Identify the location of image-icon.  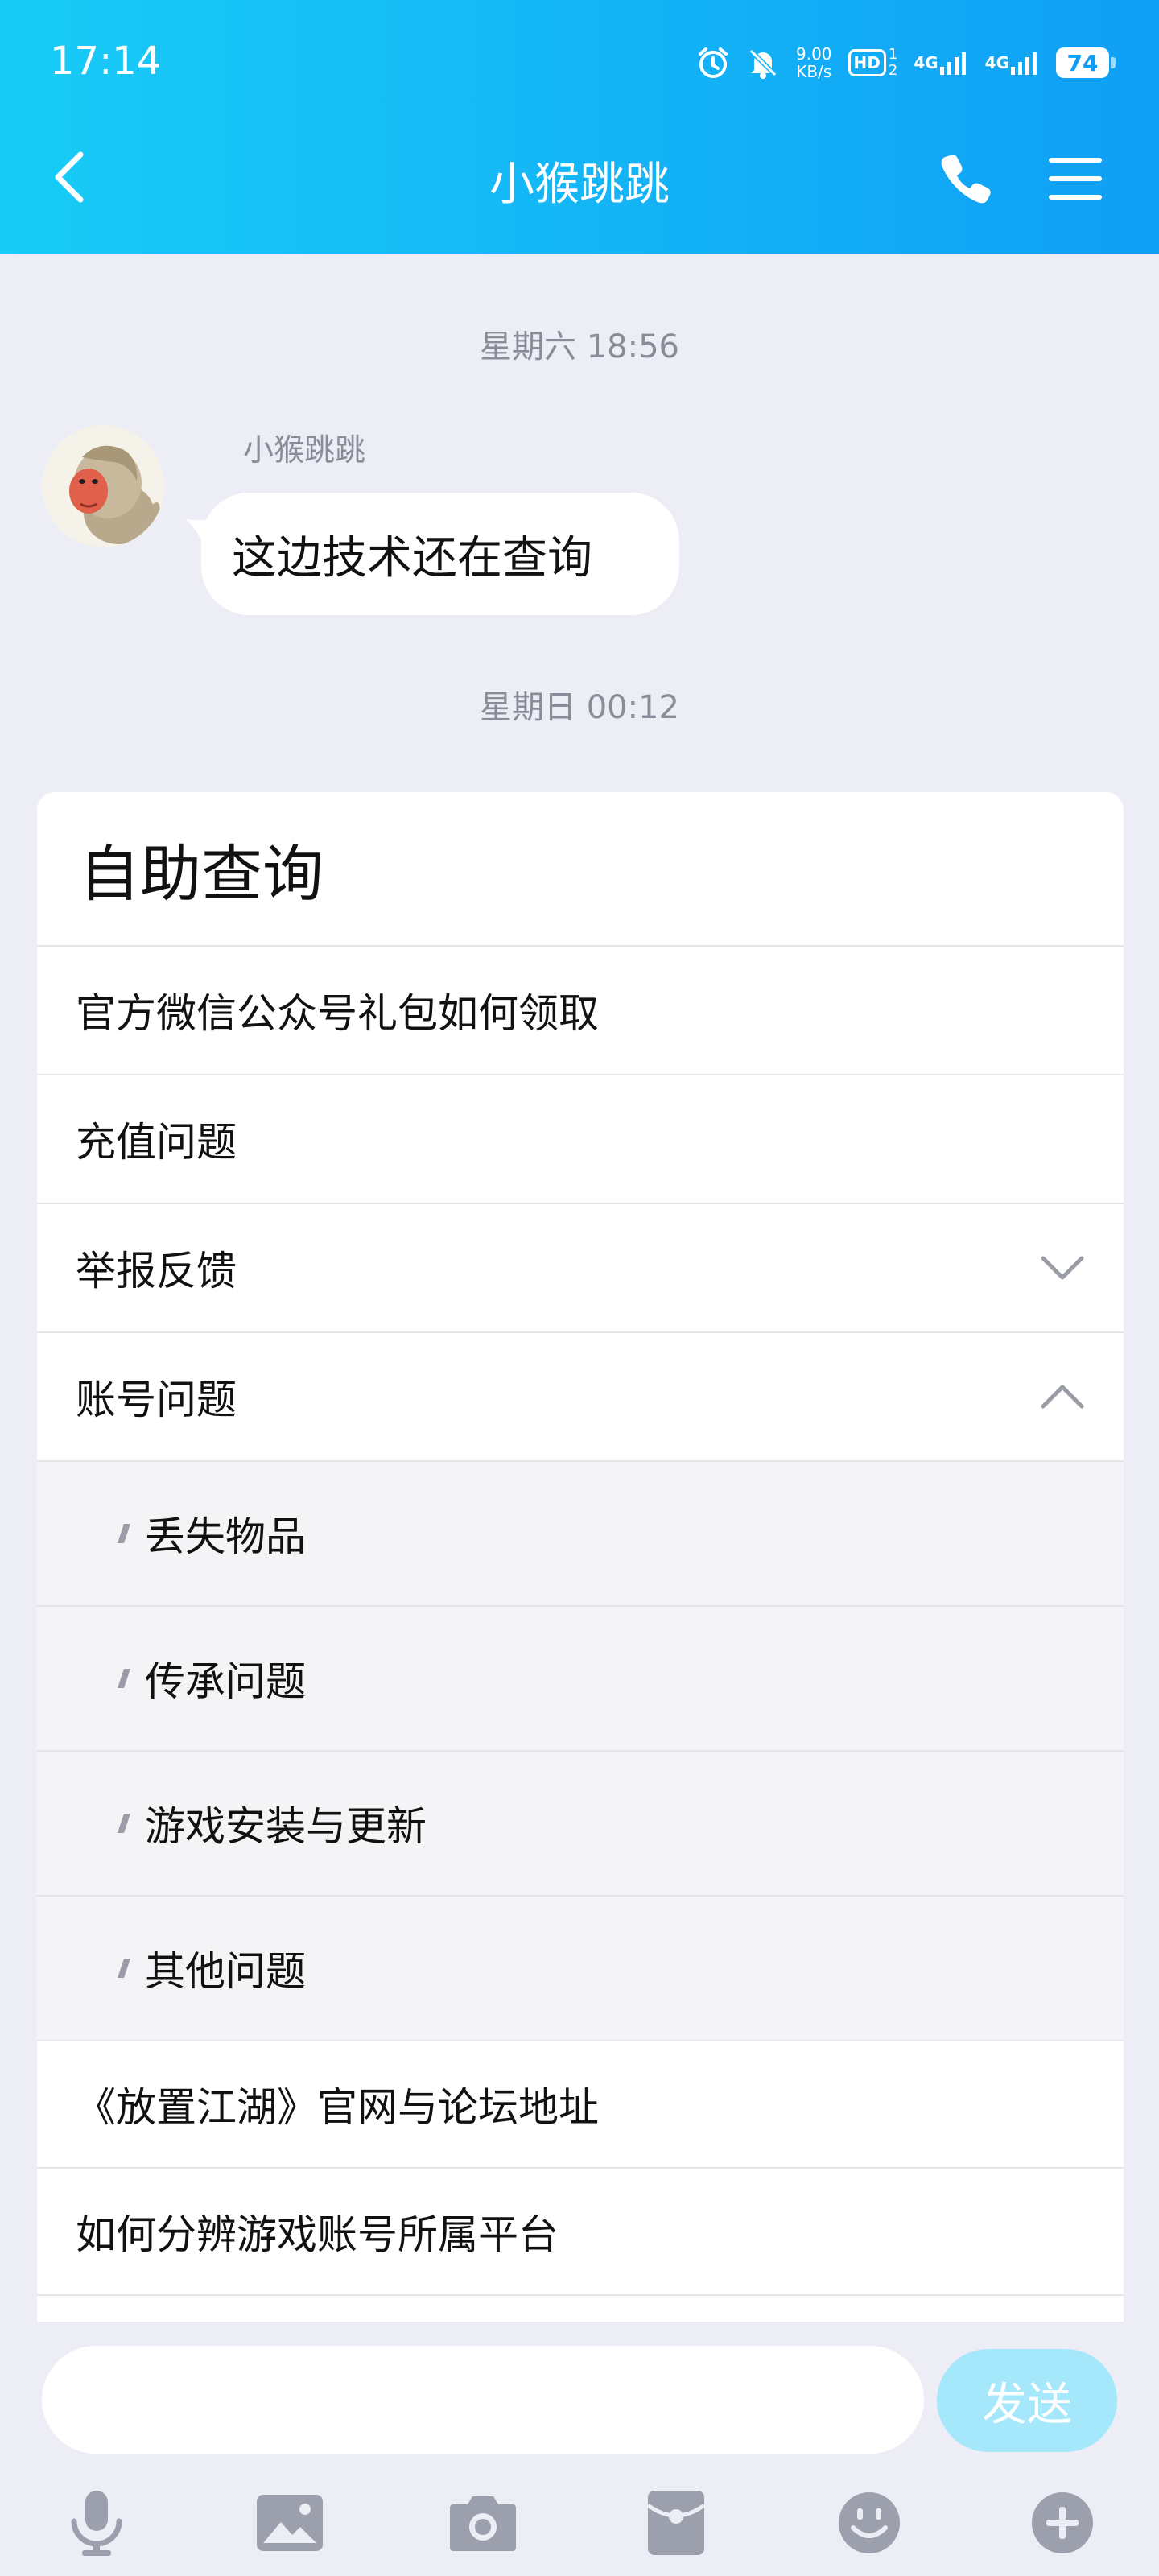
(290, 2523).